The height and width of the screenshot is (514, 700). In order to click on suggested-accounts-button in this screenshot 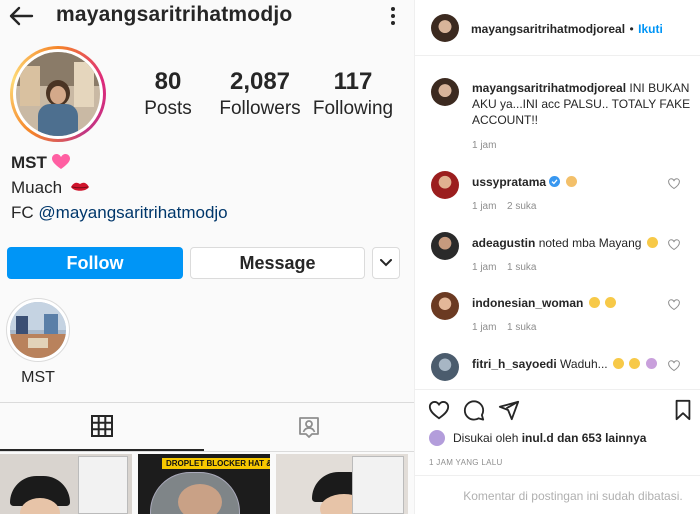, I will do `click(386, 263)`.